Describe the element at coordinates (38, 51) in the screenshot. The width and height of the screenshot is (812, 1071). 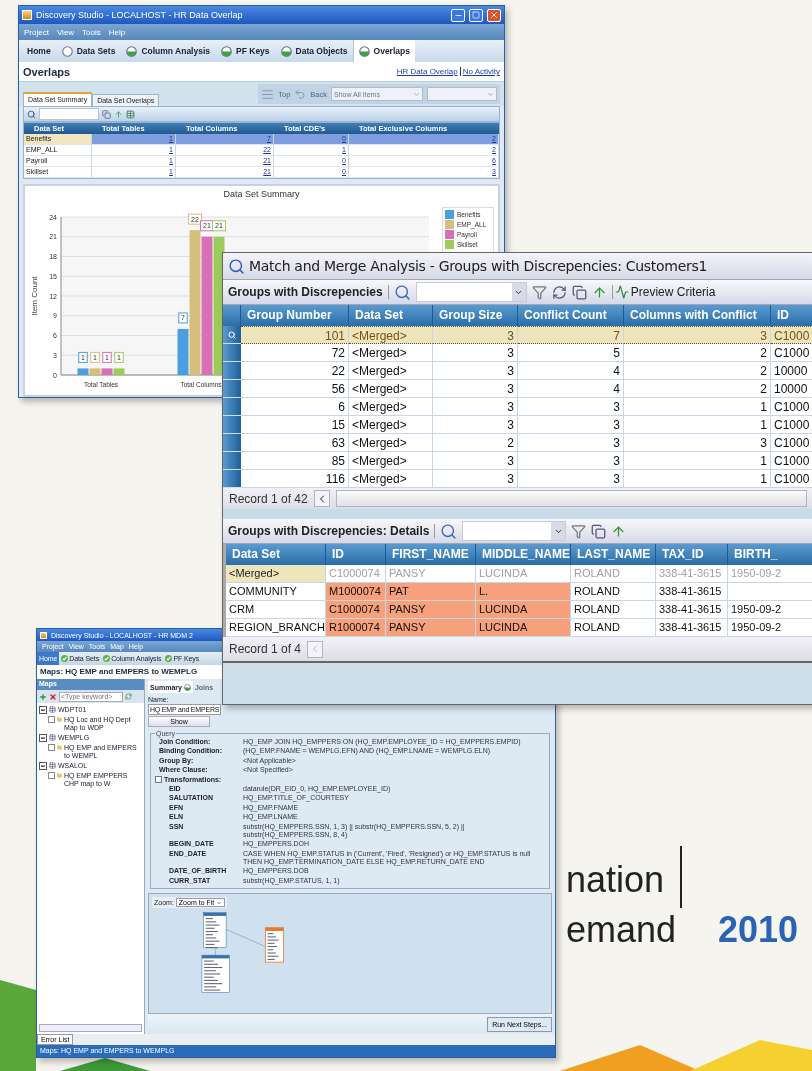
I see `nav-tab: Home` at that location.